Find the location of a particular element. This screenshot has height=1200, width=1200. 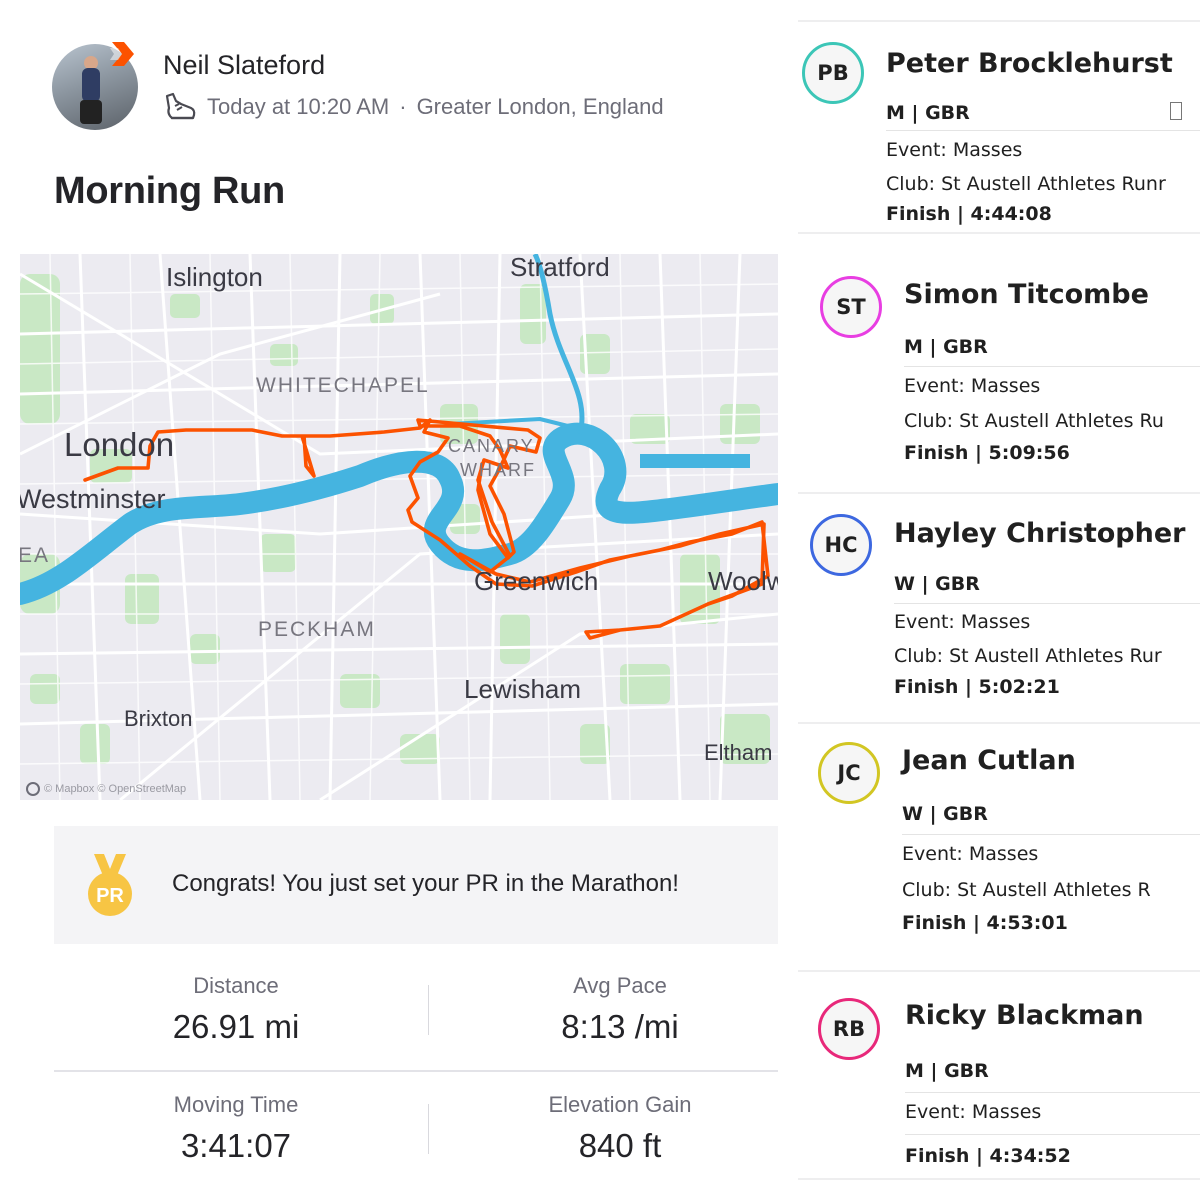

elevation-value: 840 ft is located at coordinates (620, 1145).